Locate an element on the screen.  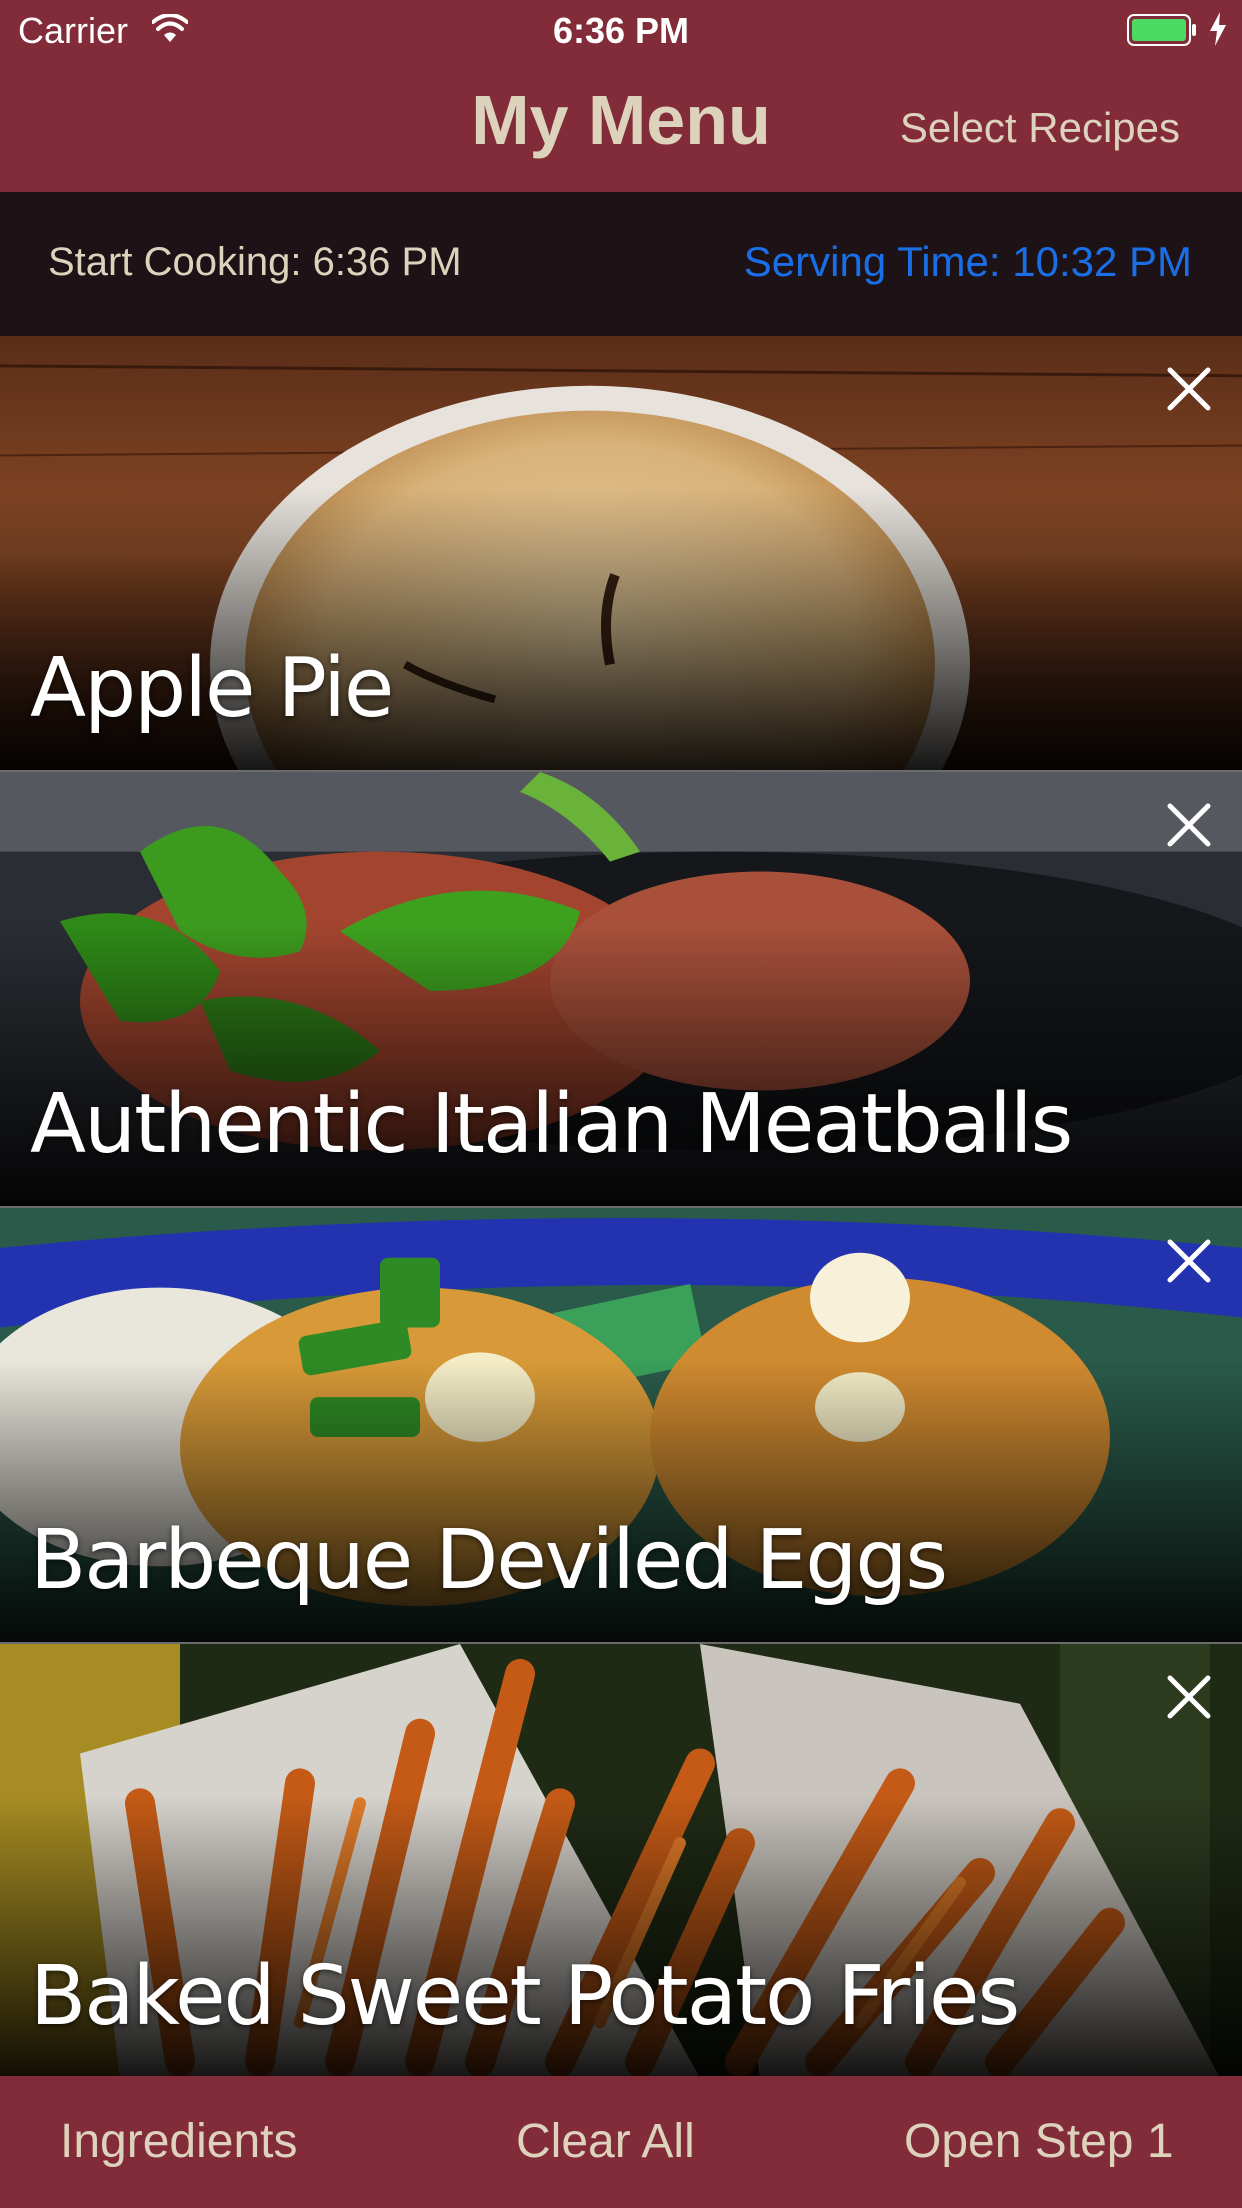
bottom-toolbar: Ingredients Clear All Open Step 1 is located at coordinates (621, 2142).